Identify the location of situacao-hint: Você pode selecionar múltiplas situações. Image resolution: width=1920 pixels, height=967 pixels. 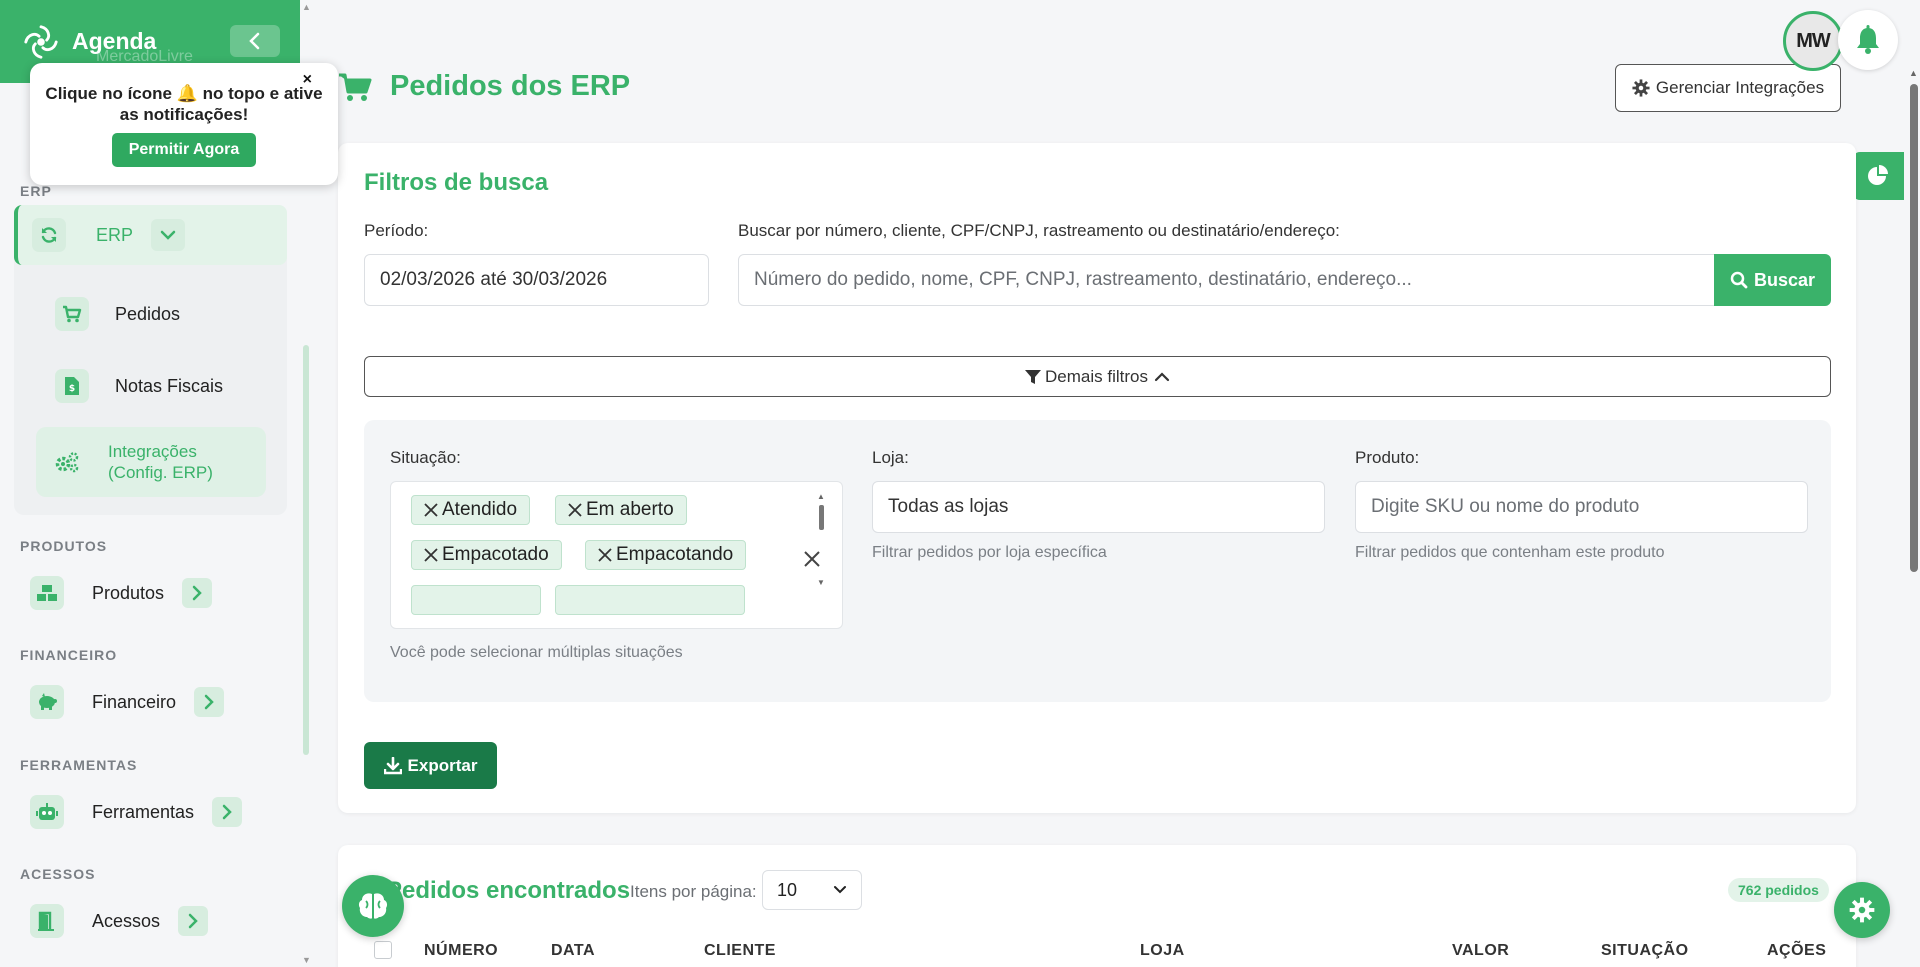
(536, 652).